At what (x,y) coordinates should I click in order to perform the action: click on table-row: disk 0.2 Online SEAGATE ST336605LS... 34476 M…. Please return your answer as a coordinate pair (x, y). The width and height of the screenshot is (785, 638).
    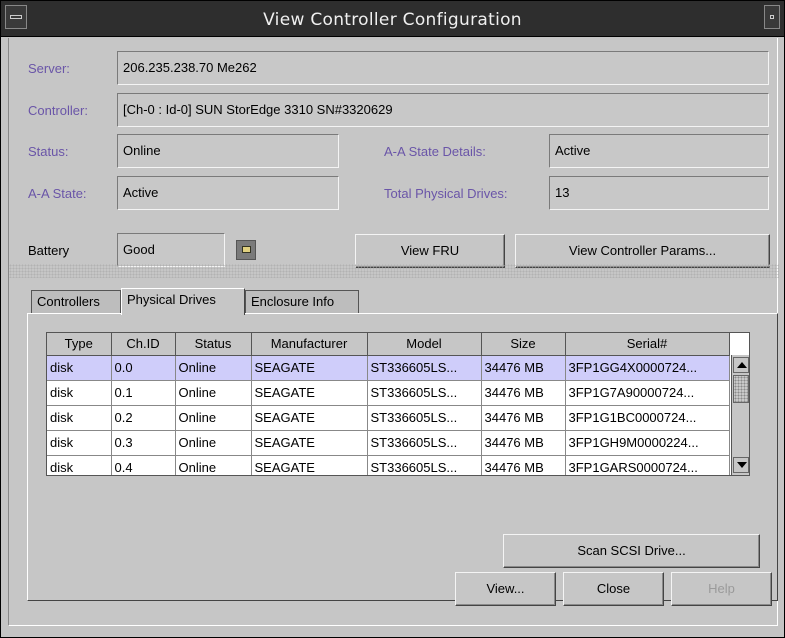
    Looking at the image, I should click on (388, 418).